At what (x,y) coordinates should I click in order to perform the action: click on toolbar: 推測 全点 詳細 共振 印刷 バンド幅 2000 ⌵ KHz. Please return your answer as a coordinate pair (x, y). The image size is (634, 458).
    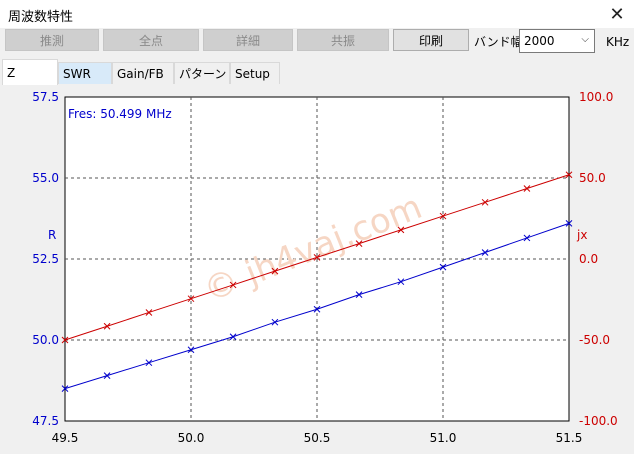
    Looking at the image, I should click on (317, 43).